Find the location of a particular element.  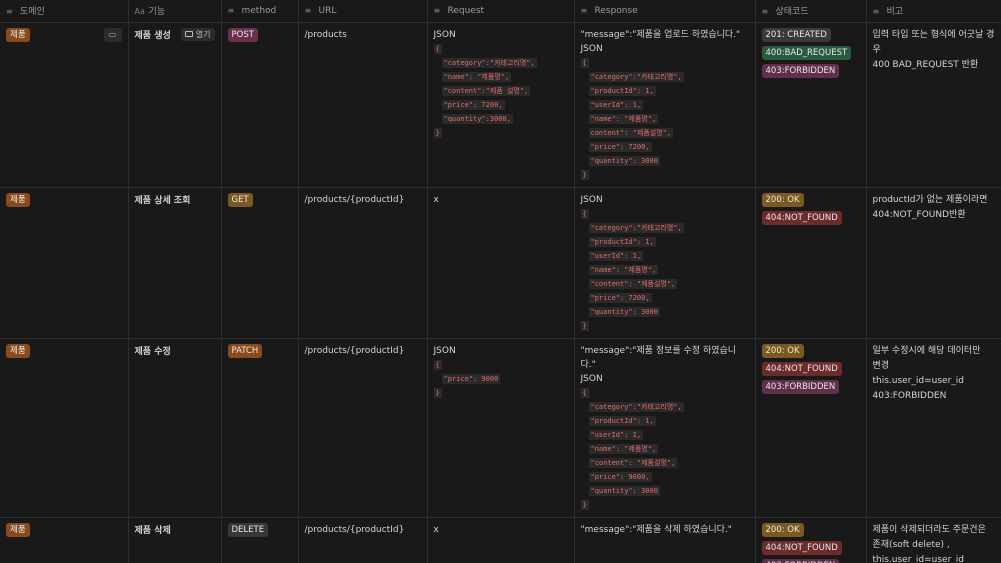

cell-request: JSON {"price": 9000} is located at coordinates (501, 428).